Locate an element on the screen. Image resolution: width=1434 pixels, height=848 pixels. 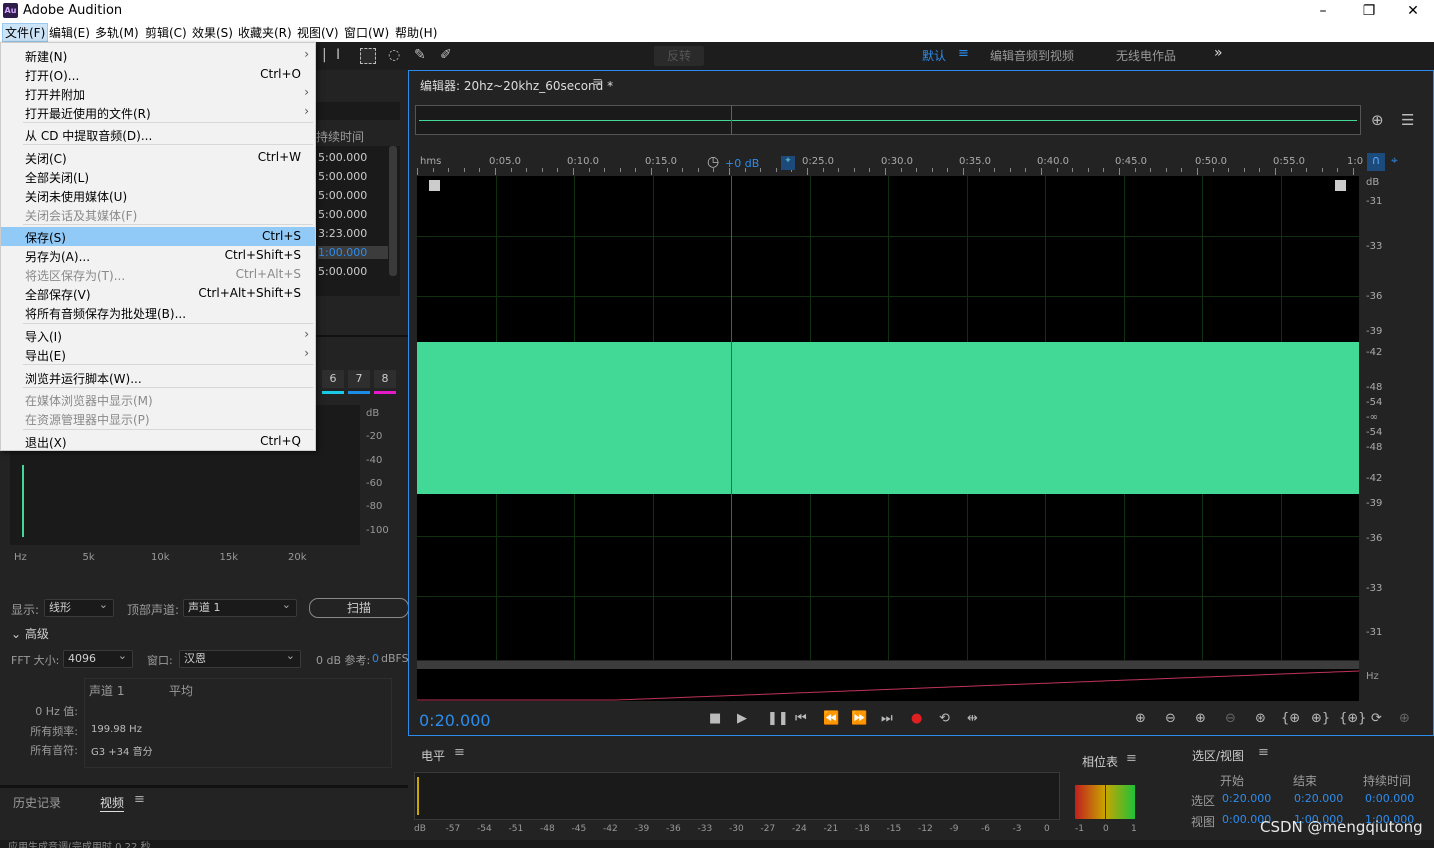
marker-icon: ⌖ is located at coordinates (1394, 160).